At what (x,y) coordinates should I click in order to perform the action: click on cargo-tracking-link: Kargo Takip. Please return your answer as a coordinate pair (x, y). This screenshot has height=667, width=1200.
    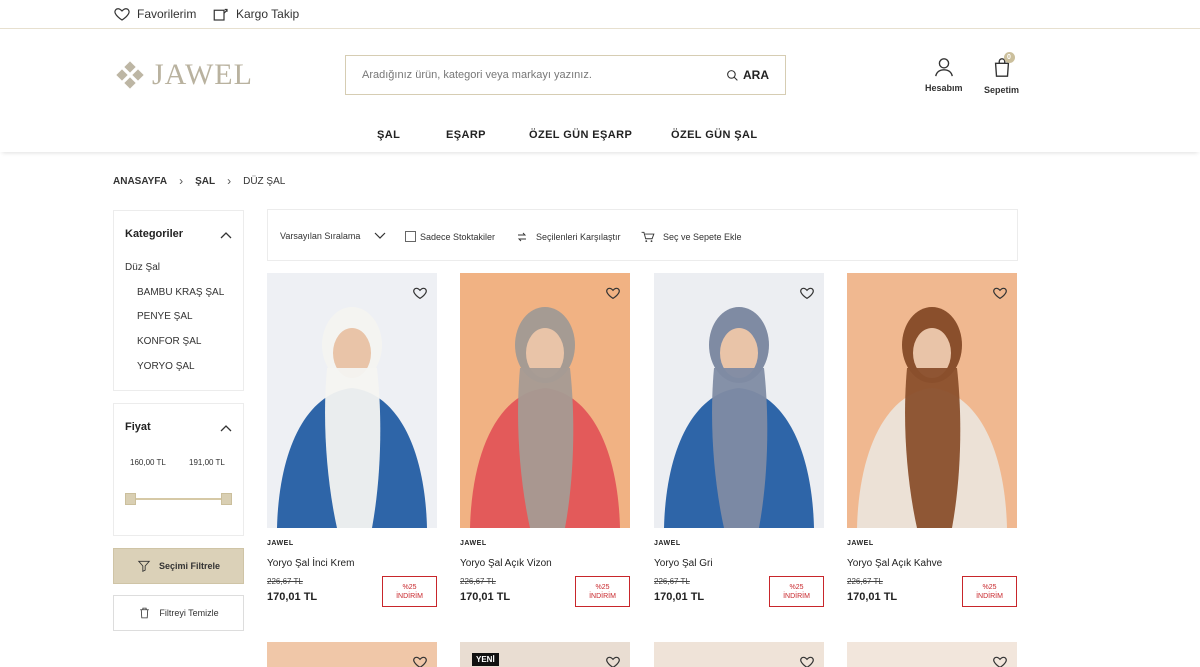
    Looking at the image, I should click on (255, 14).